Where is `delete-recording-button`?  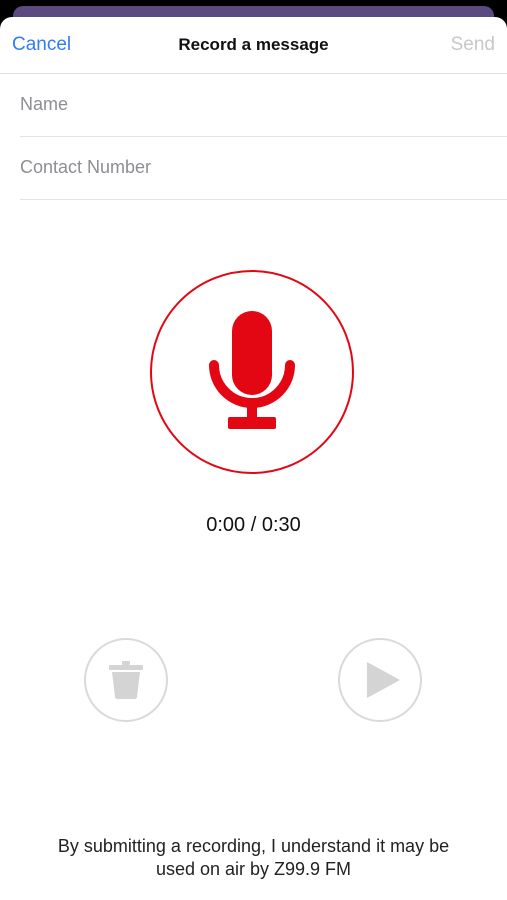 delete-recording-button is located at coordinates (126, 680).